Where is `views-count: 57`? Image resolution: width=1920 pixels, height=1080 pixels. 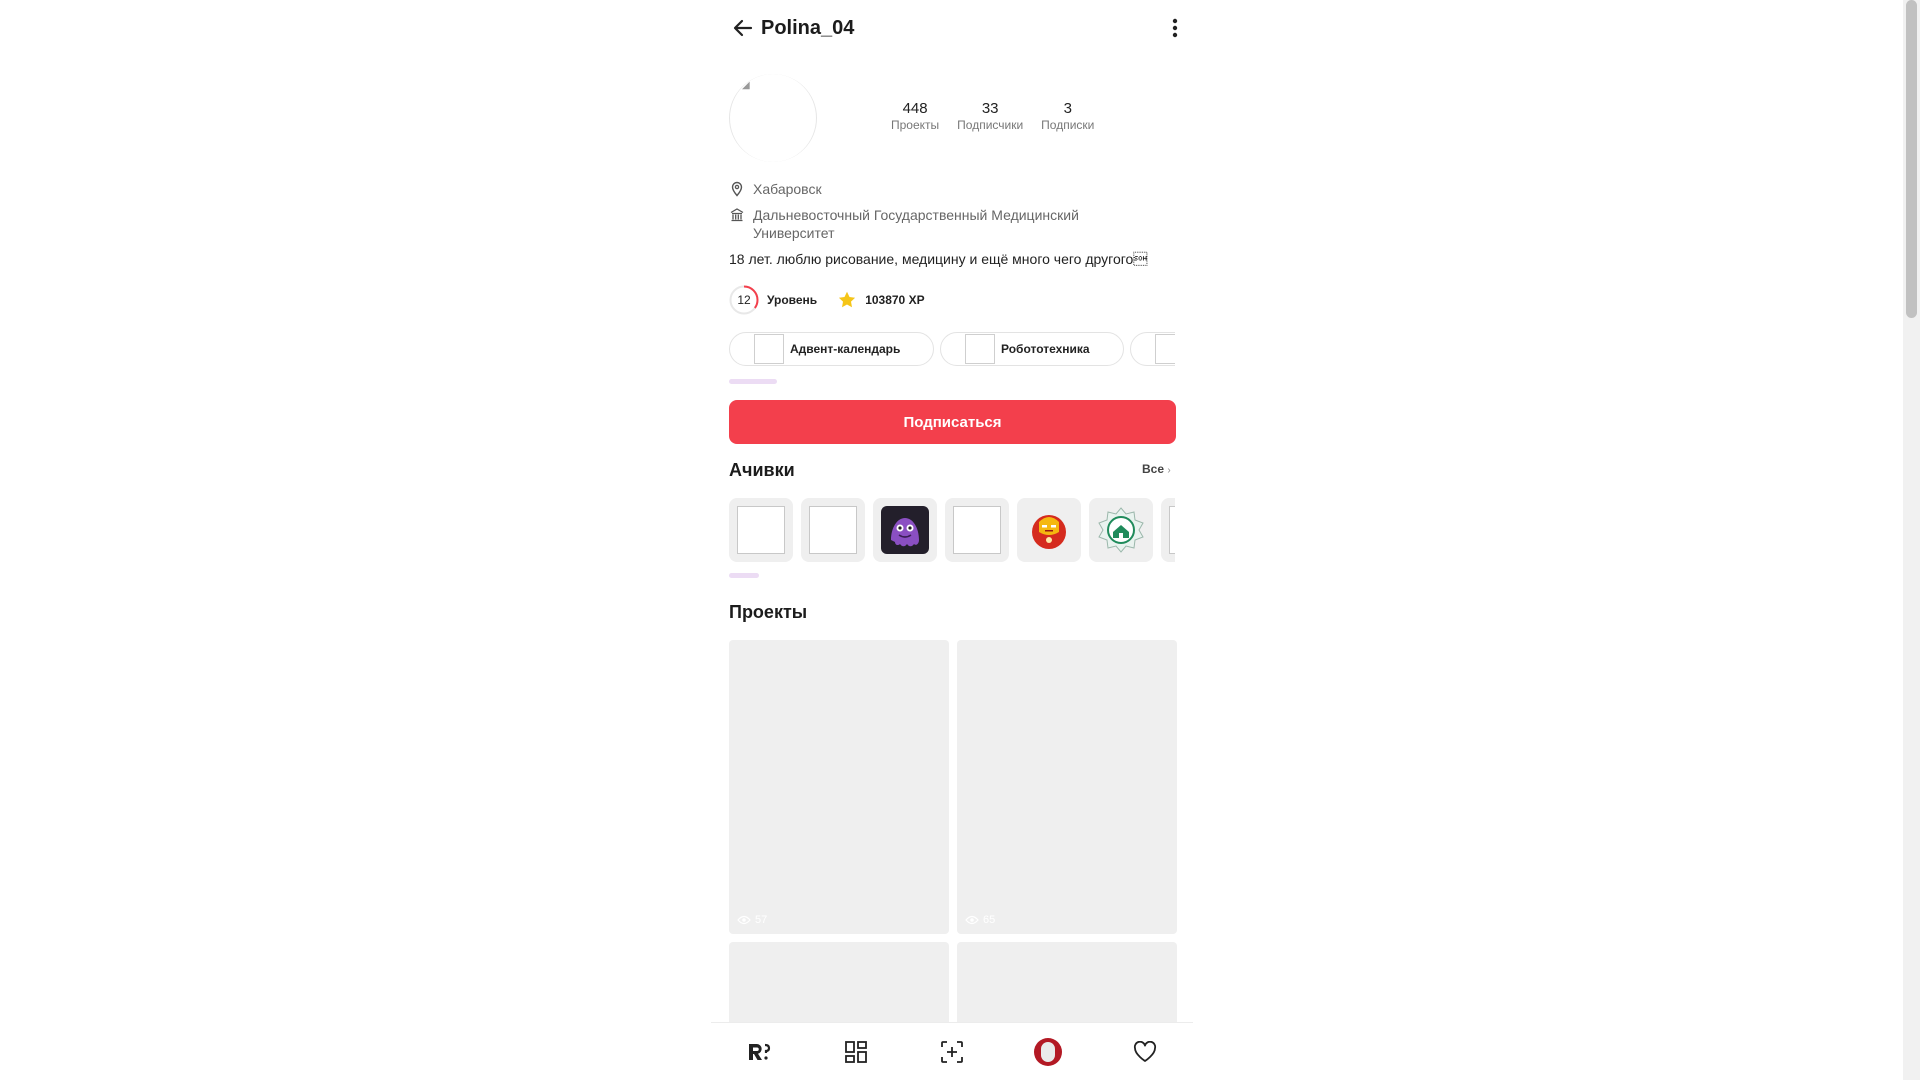
views-count: 57 is located at coordinates (761, 920).